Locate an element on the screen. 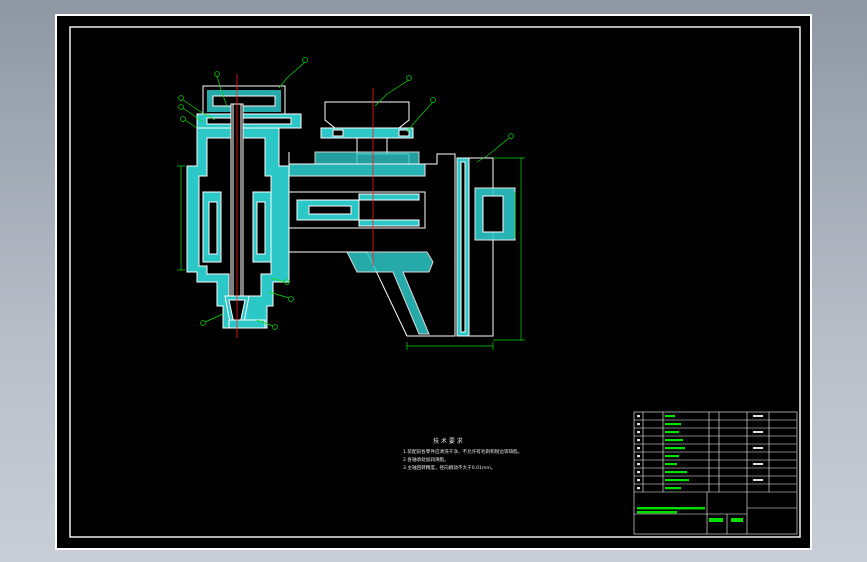  note-line-2: 2.各轴承处加润滑脂。 is located at coordinates (426, 459).